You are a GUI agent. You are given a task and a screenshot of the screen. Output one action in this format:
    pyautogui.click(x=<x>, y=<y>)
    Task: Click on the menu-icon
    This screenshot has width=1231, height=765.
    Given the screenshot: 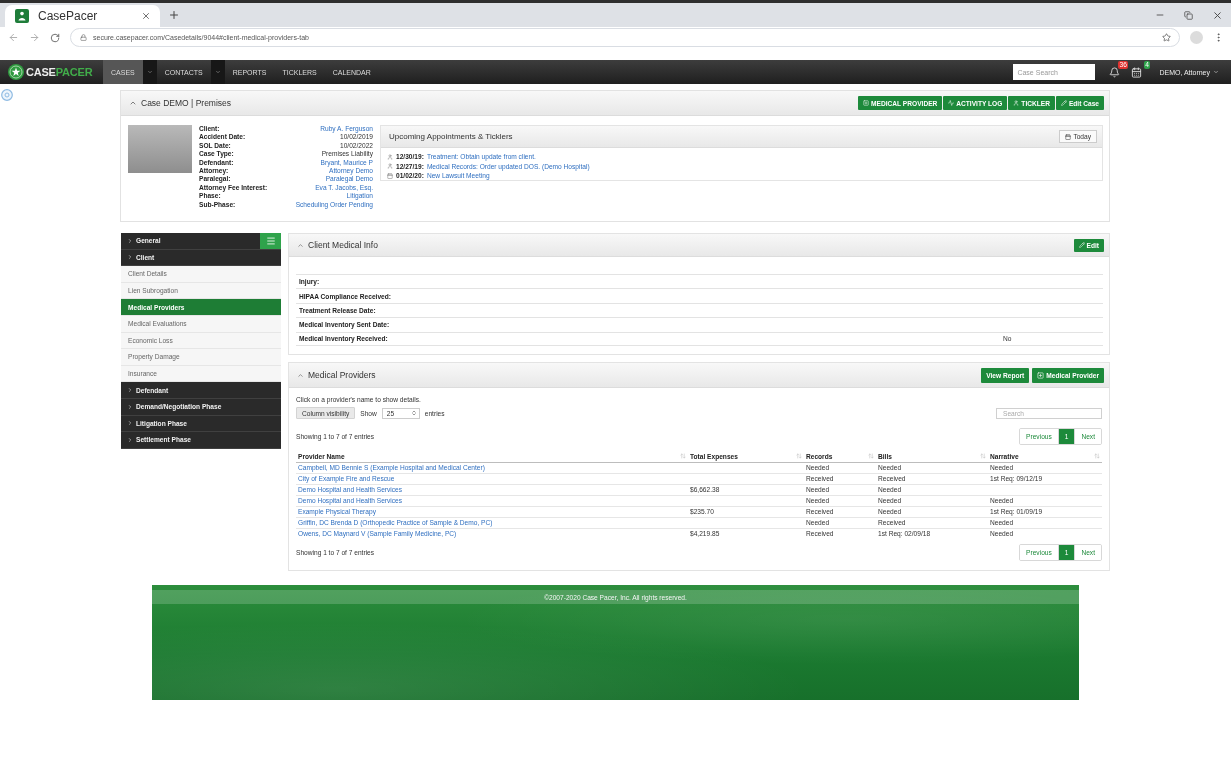 What is the action you would take?
    pyautogui.click(x=270, y=240)
    